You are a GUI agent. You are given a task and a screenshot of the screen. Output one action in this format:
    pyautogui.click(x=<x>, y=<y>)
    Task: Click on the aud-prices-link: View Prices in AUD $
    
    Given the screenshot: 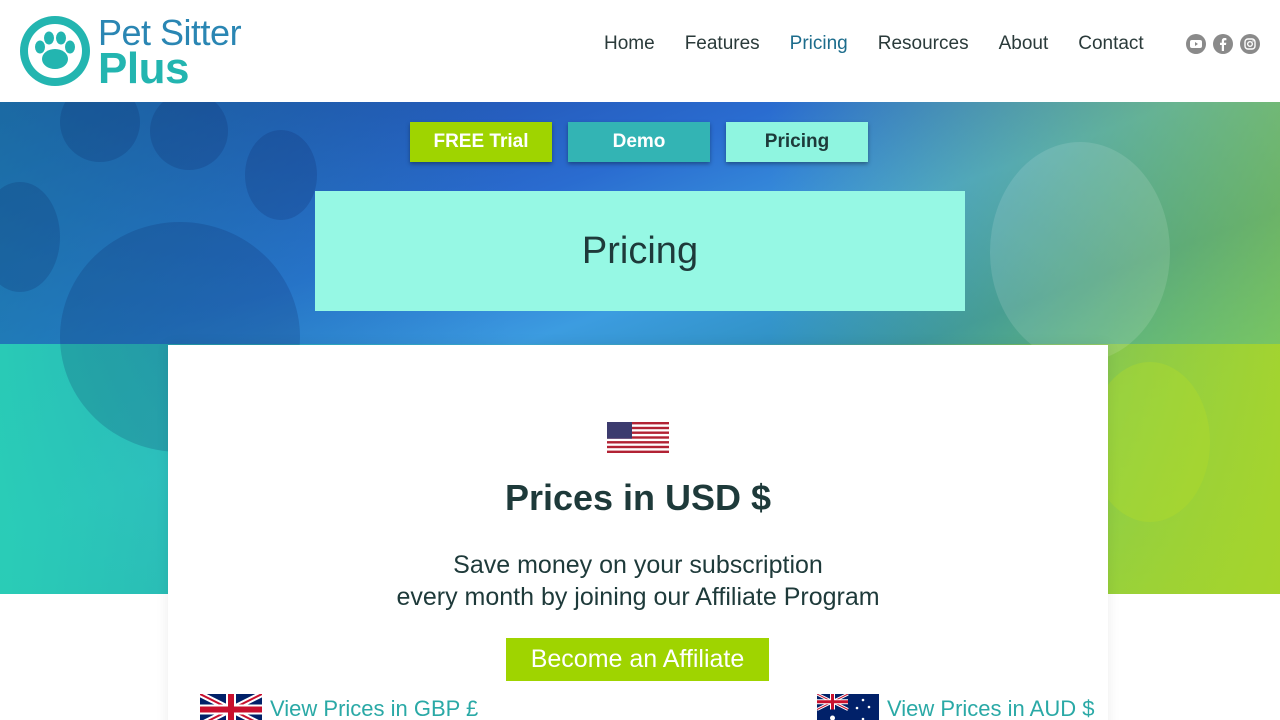 What is the action you would take?
    pyautogui.click(x=955, y=707)
    